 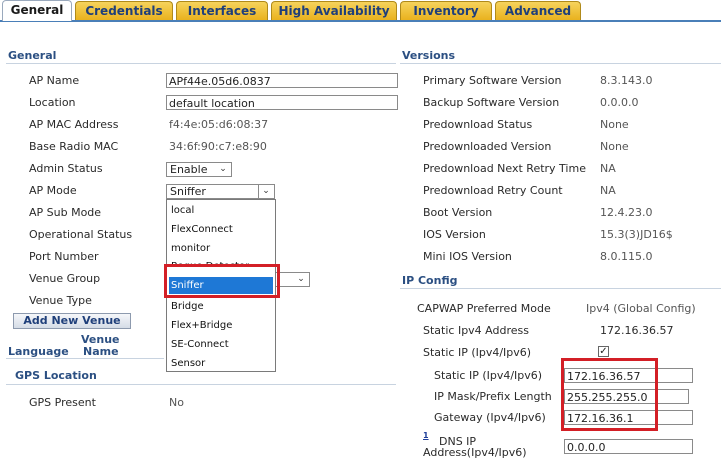 I want to click on ap-mode-option-flexconnect: FlexConnect, so click(x=202, y=229).